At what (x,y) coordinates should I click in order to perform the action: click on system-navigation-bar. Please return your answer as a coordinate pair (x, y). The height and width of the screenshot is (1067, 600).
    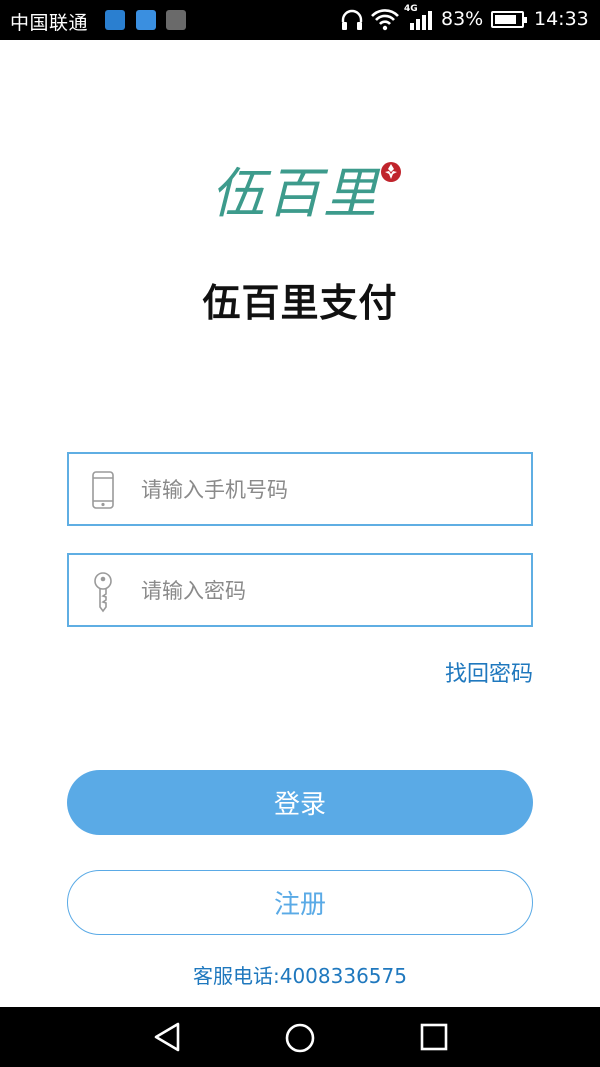
    Looking at the image, I should click on (300, 1037).